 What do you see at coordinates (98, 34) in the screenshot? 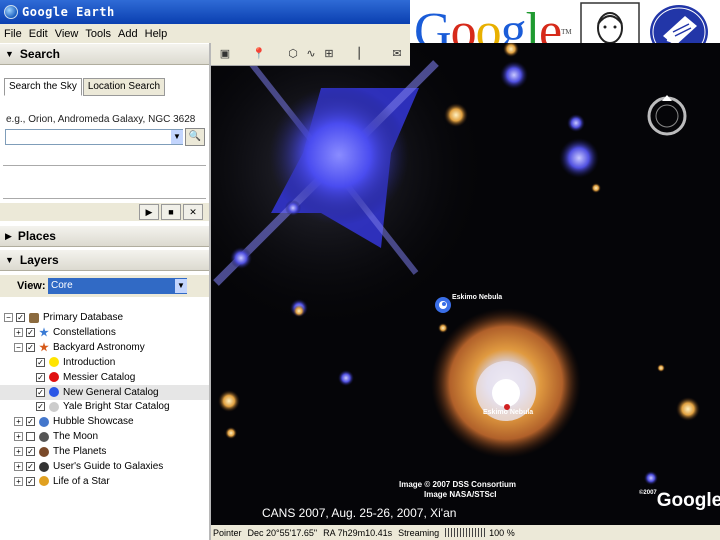
I see `menu-tools: Tools` at bounding box center [98, 34].